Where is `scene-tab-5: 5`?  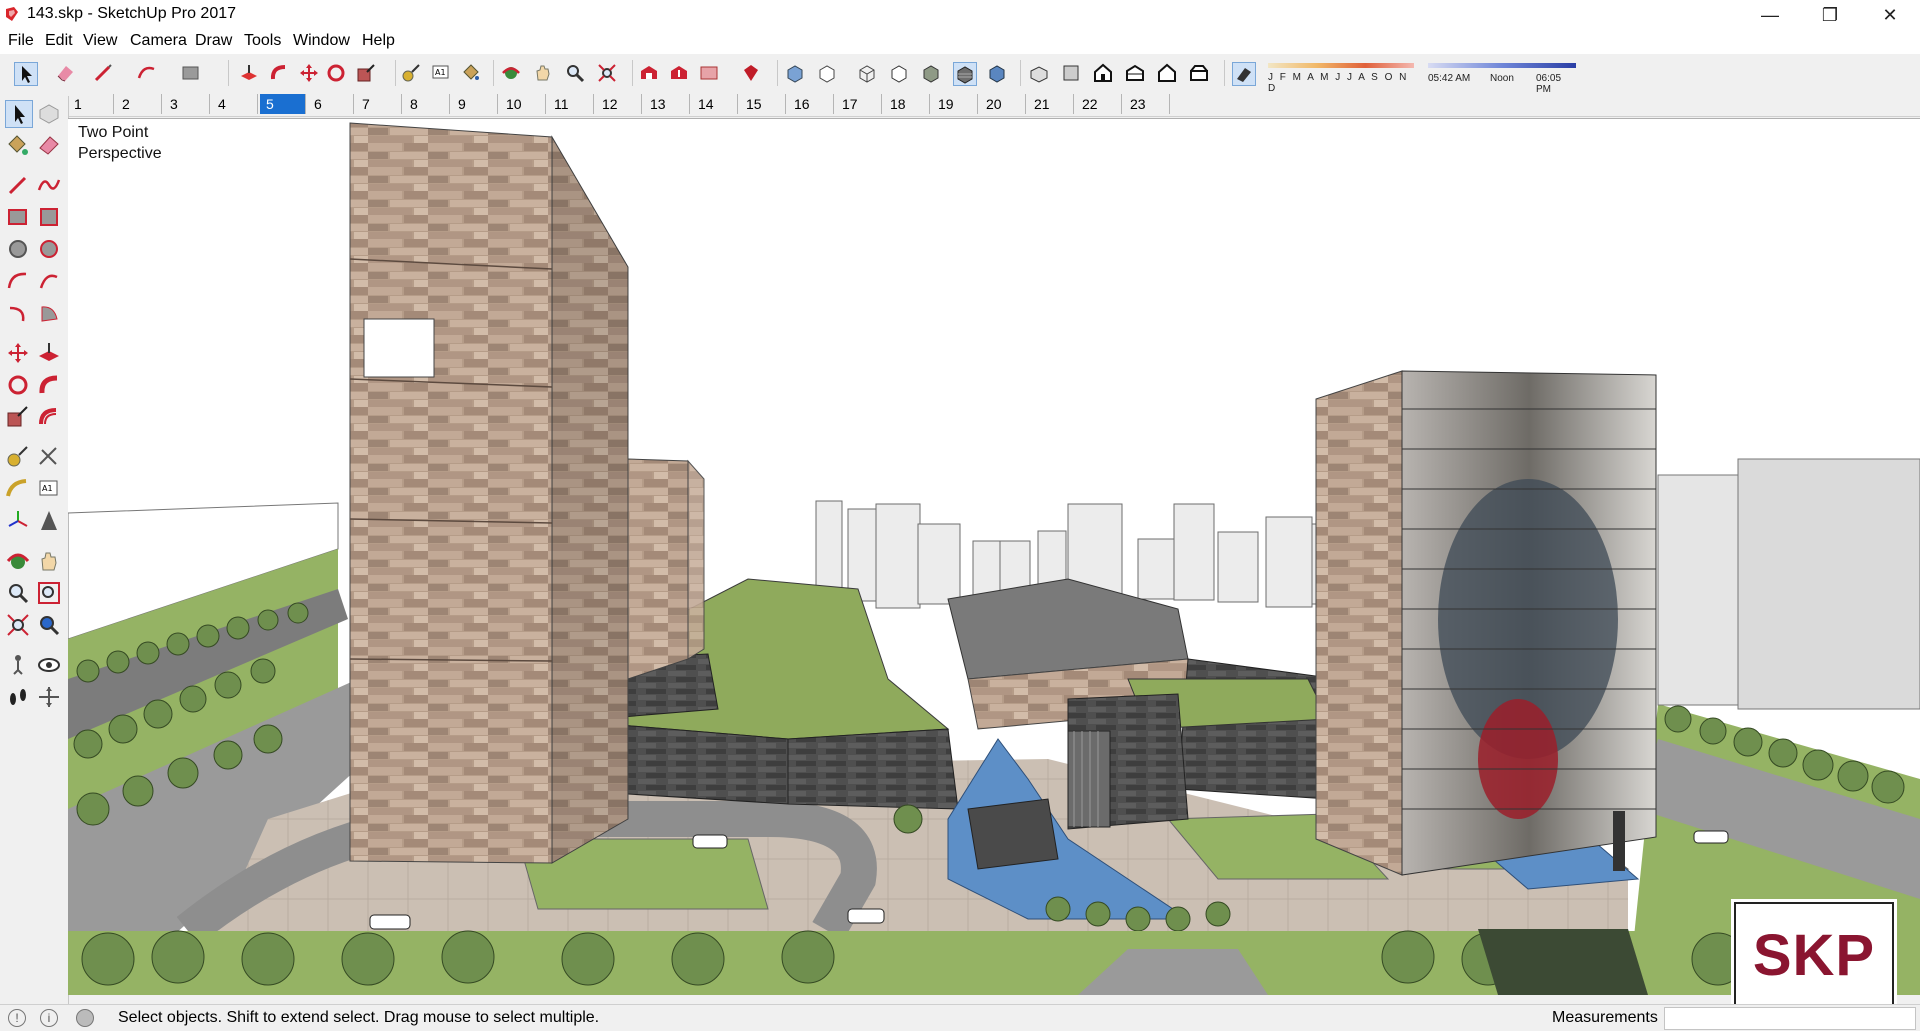
scene-tab-5: 5 is located at coordinates (283, 104).